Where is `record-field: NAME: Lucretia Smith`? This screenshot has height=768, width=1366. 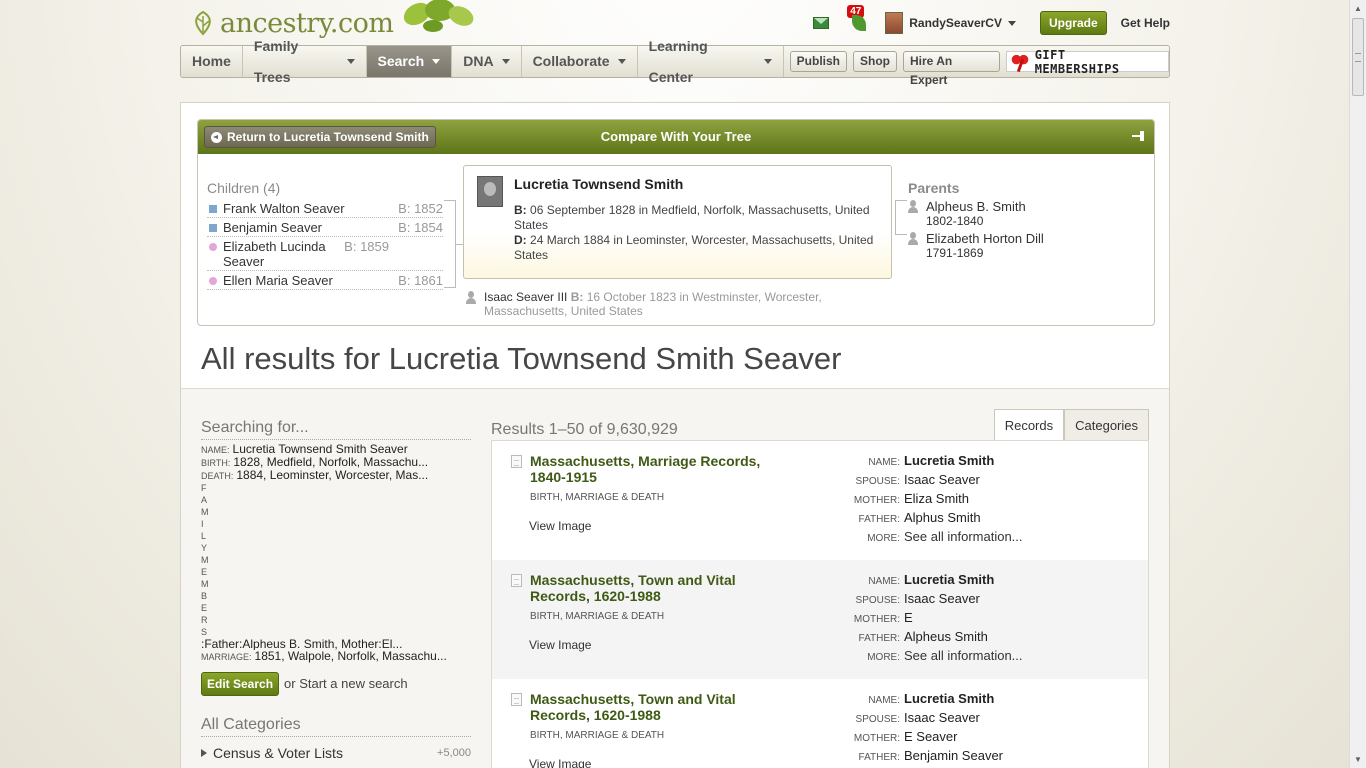
record-field: NAME: Lucretia Smith is located at coordinates (982, 462).